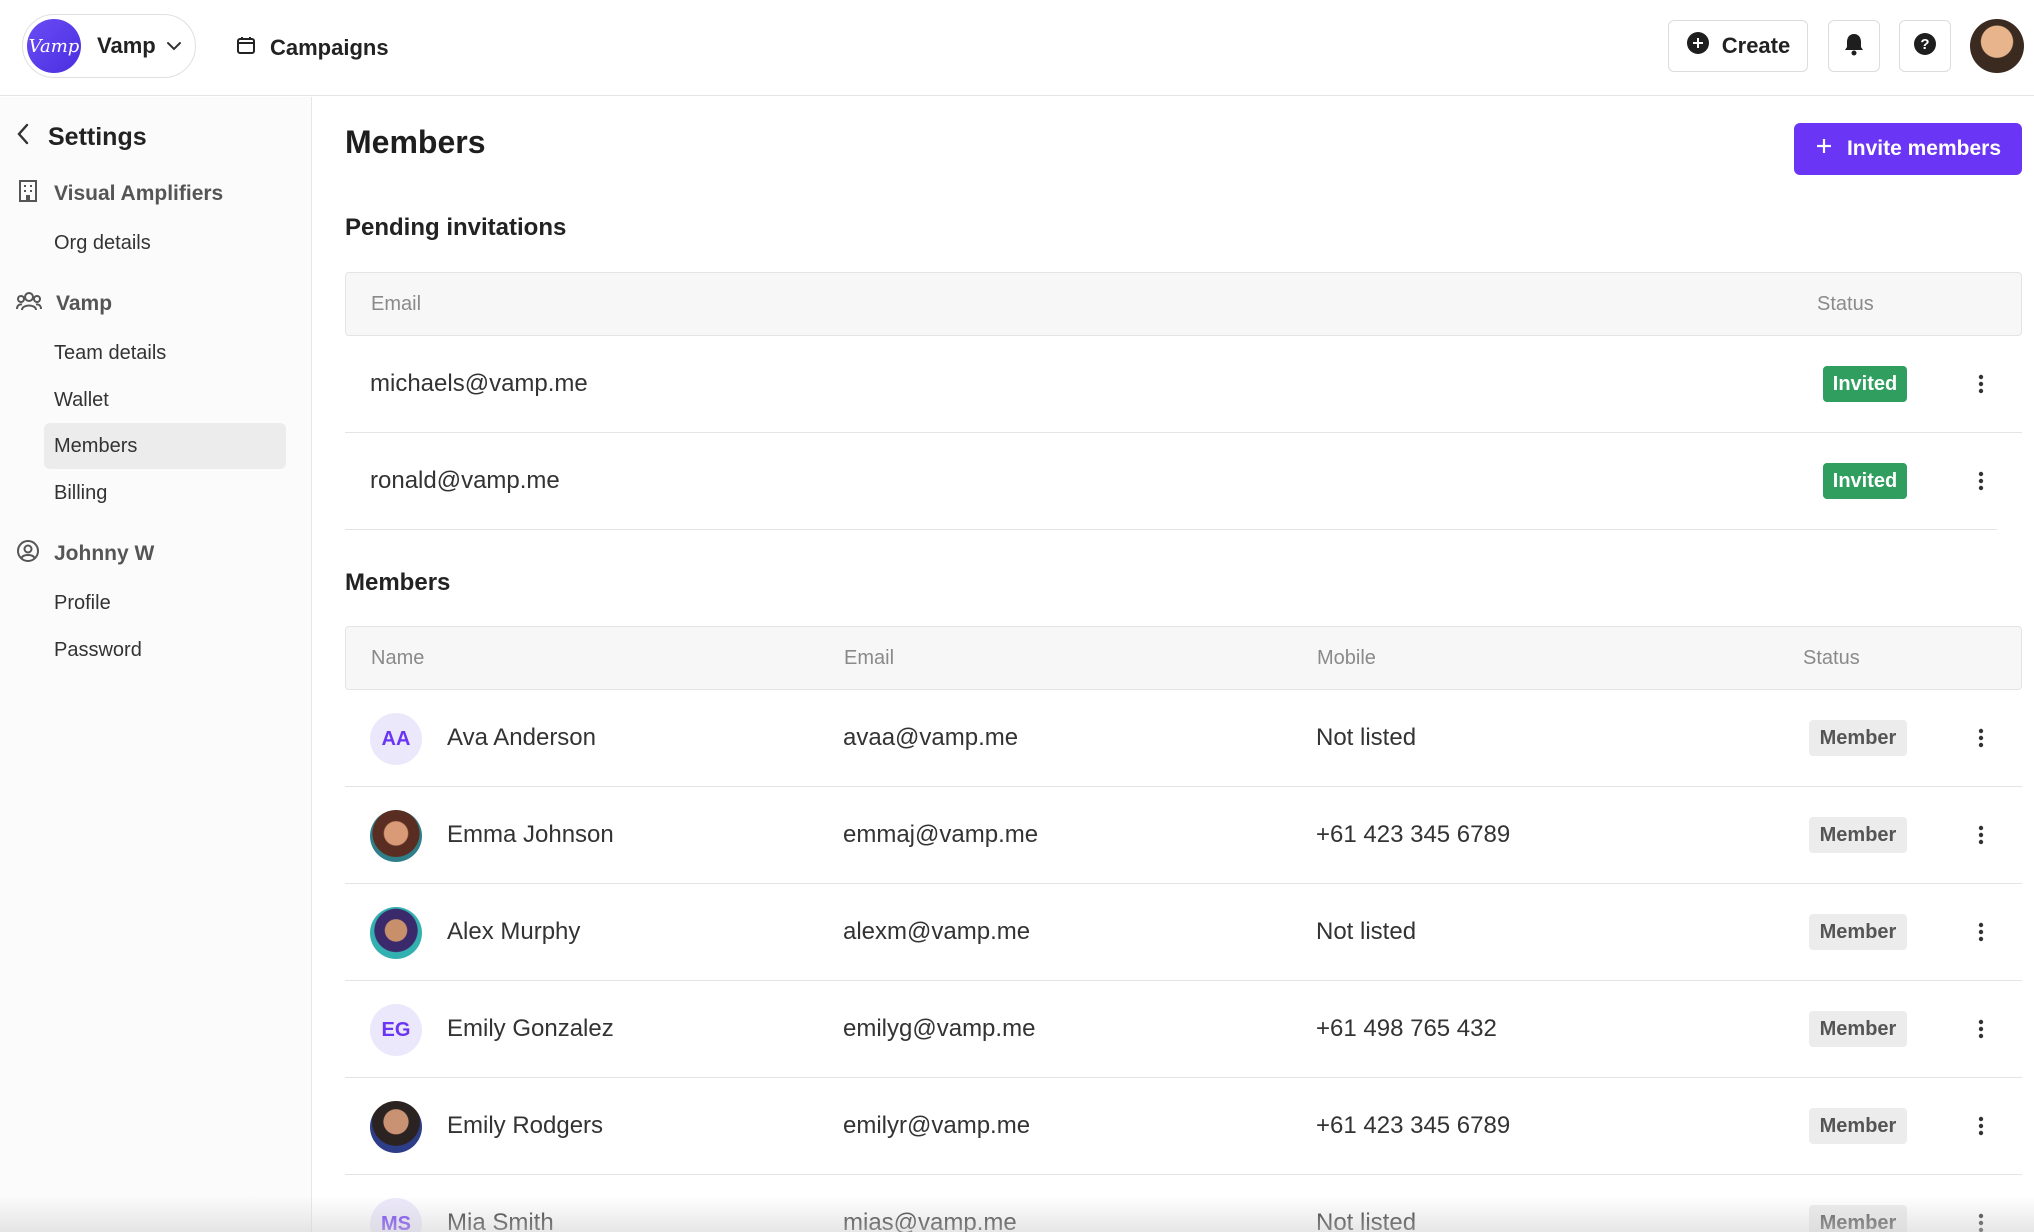 This screenshot has height=1232, width=2034. What do you see at coordinates (82, 602) in the screenshot?
I see `sidebar-item-label: Profile` at bounding box center [82, 602].